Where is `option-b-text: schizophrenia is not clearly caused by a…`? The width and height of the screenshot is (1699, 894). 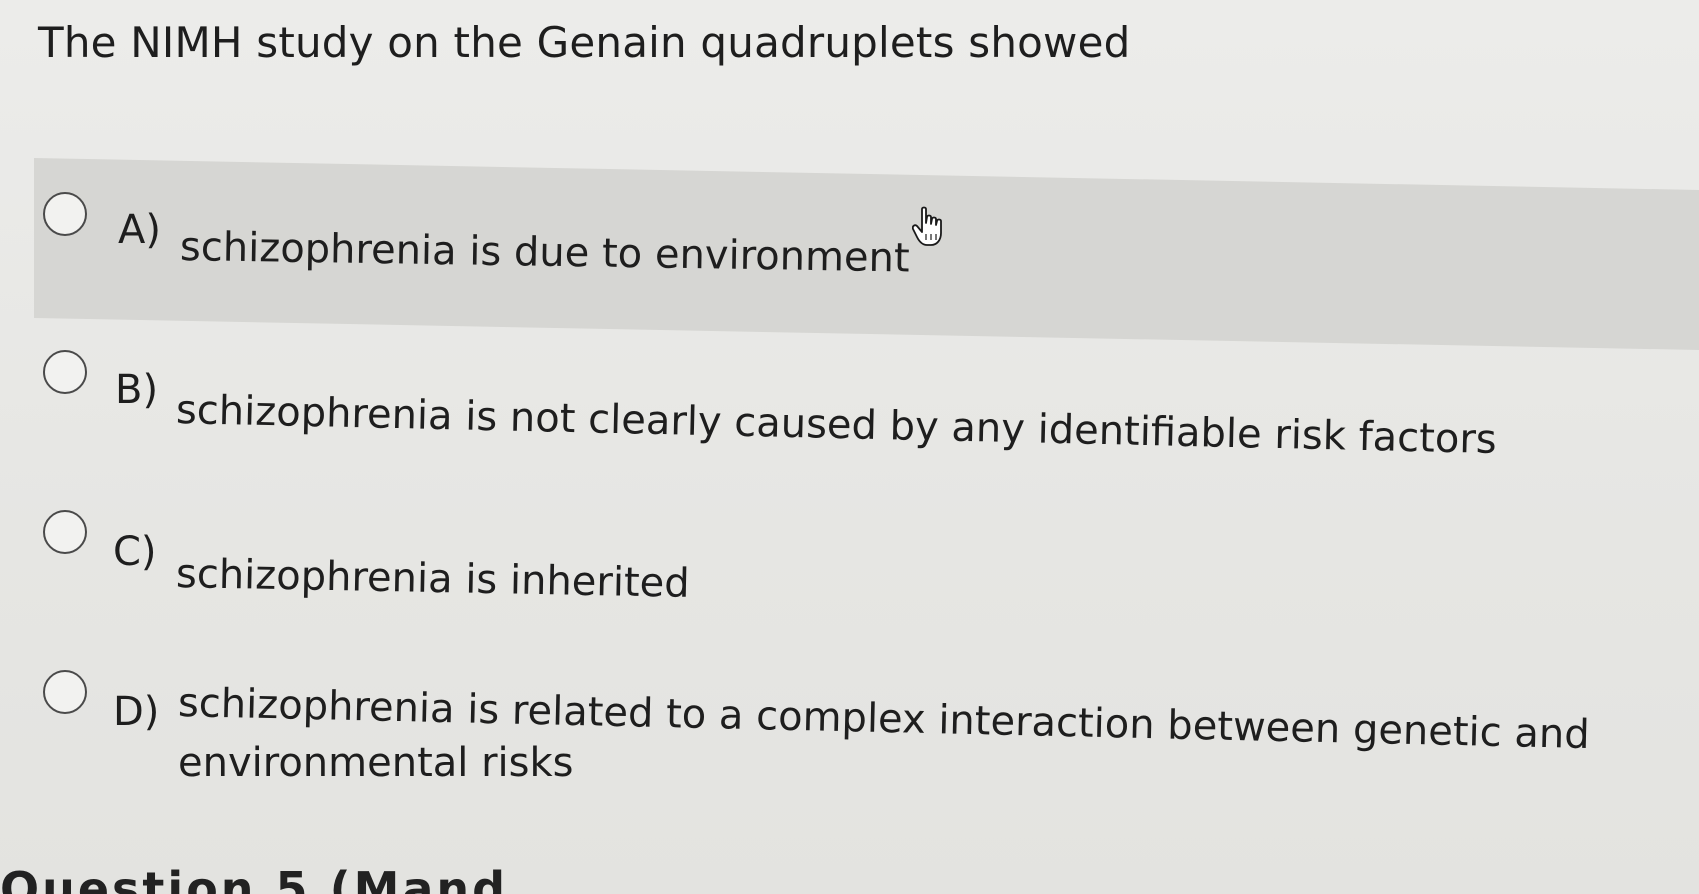
option-b-text: schizophrenia is not clearly caused by a… is located at coordinates (836, 425).